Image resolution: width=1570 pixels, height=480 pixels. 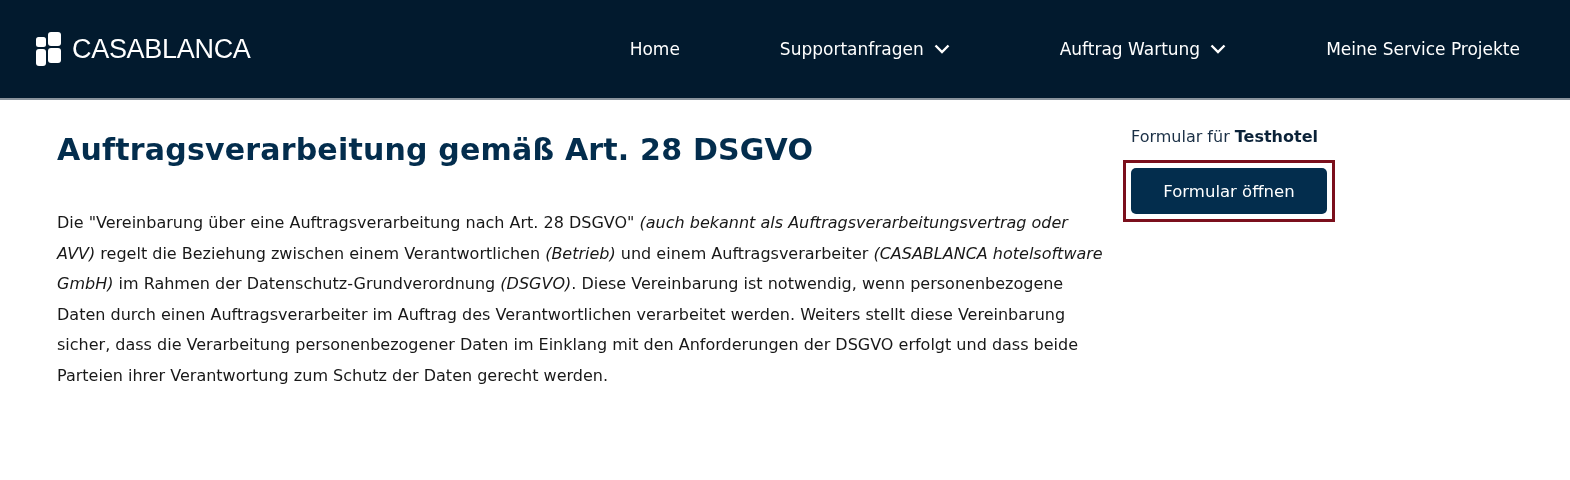 What do you see at coordinates (1423, 49) in the screenshot?
I see `nav-link: Meine Service Projekte` at bounding box center [1423, 49].